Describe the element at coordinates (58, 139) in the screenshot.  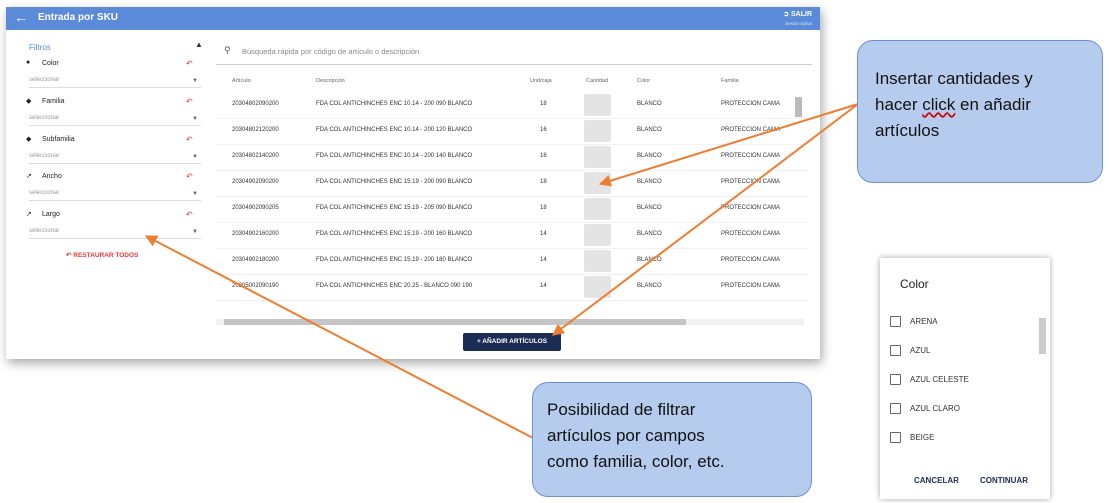
I see `filter-label: Subfamilia` at that location.